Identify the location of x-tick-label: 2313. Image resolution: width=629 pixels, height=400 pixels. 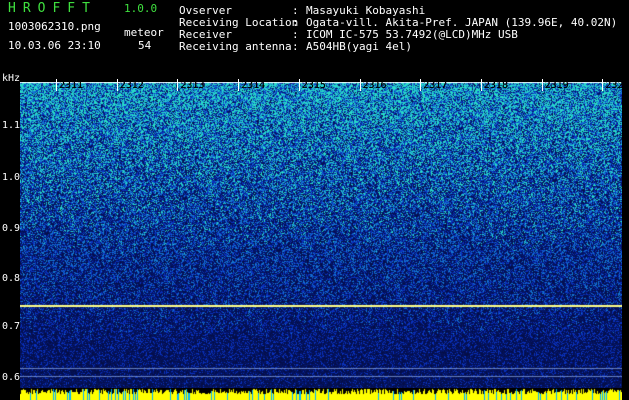
(192, 85).